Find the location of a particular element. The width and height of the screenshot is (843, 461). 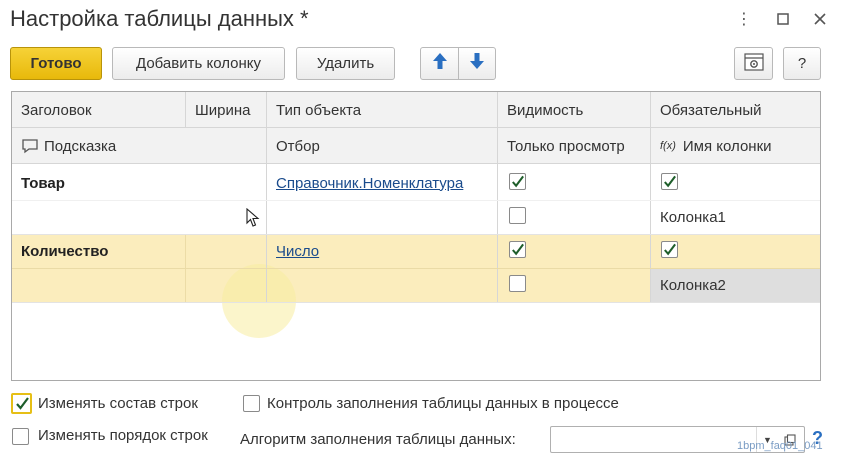

row1-type-label: Справочник.Номенклатура is located at coordinates (369, 183).